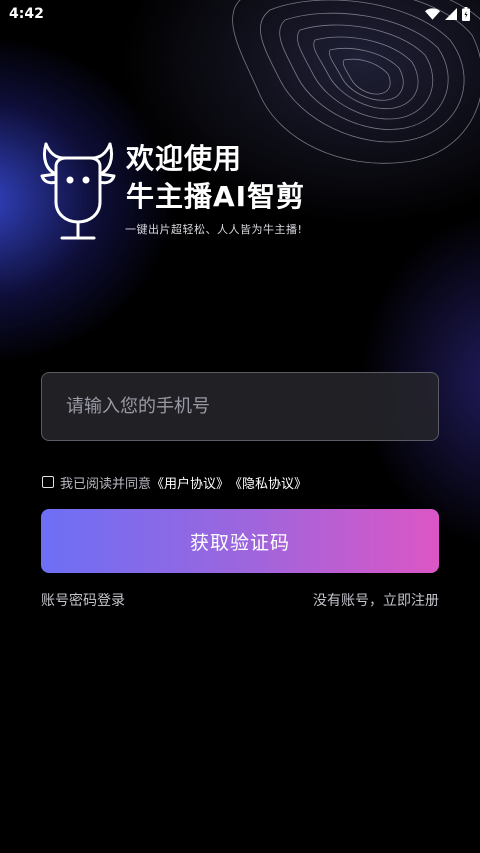  I want to click on welcome-title: 欢迎使用, so click(184, 158).